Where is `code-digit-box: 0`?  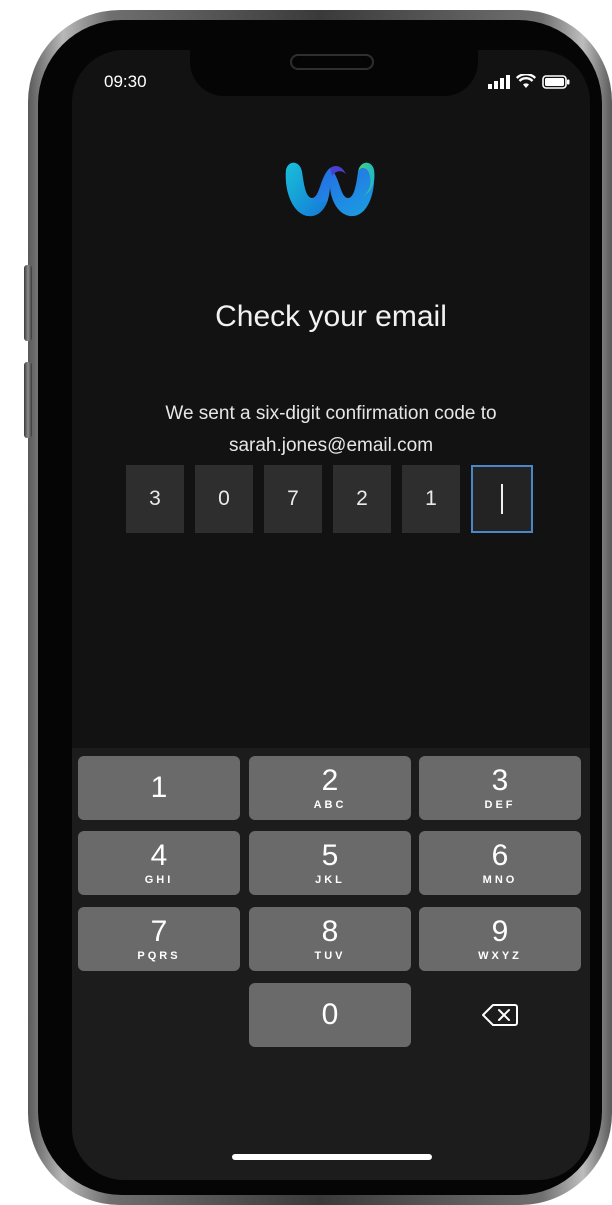
code-digit-box: 0 is located at coordinates (224, 499).